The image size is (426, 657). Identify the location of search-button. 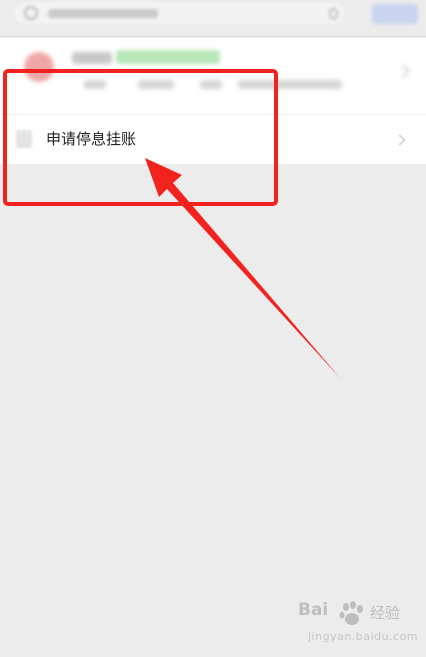
(395, 14).